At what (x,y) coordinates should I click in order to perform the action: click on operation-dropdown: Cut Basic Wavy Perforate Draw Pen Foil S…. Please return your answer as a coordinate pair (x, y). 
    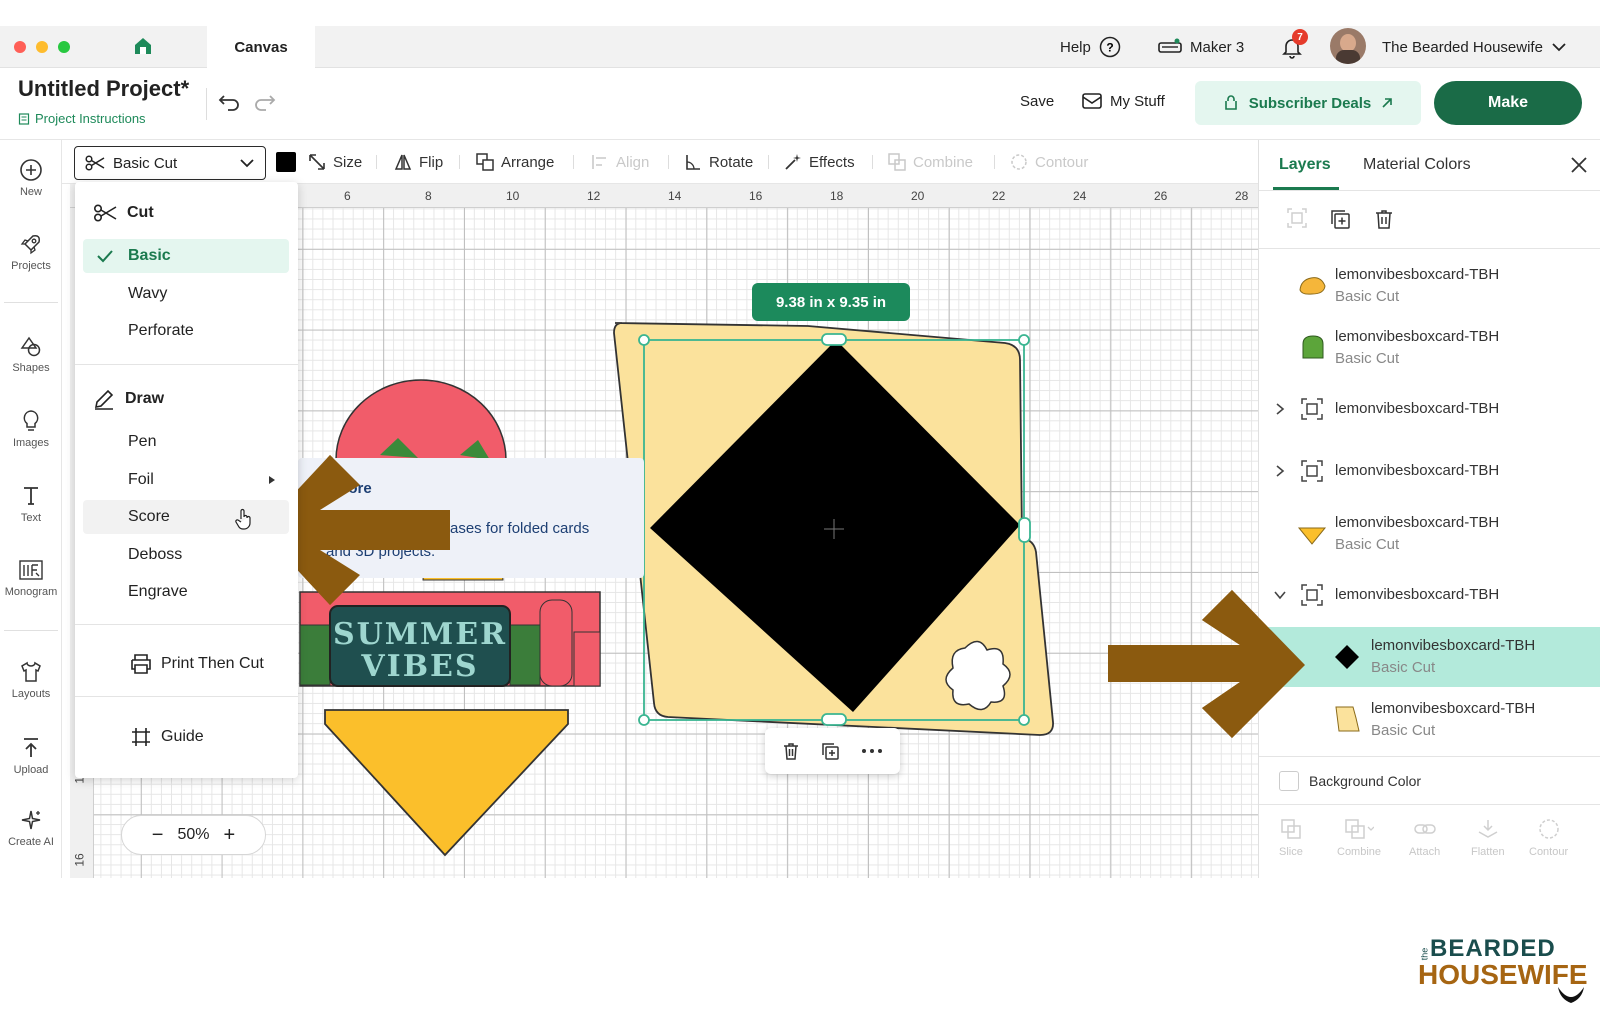
    Looking at the image, I should click on (186, 480).